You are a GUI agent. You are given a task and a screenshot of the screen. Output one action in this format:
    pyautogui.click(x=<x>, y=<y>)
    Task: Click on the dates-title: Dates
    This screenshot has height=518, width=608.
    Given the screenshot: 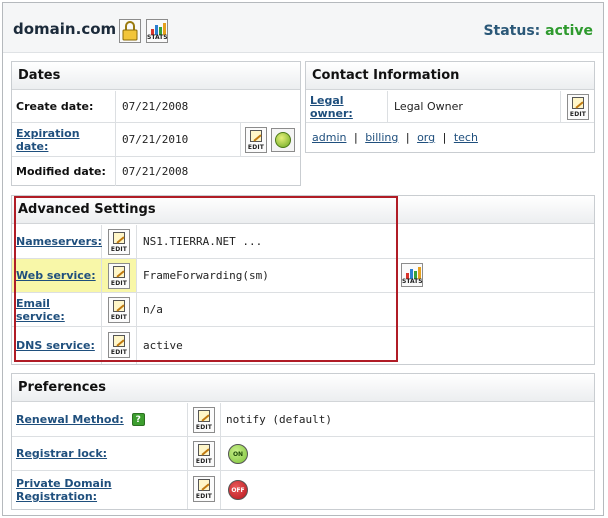 What is the action you would take?
    pyautogui.click(x=156, y=76)
    